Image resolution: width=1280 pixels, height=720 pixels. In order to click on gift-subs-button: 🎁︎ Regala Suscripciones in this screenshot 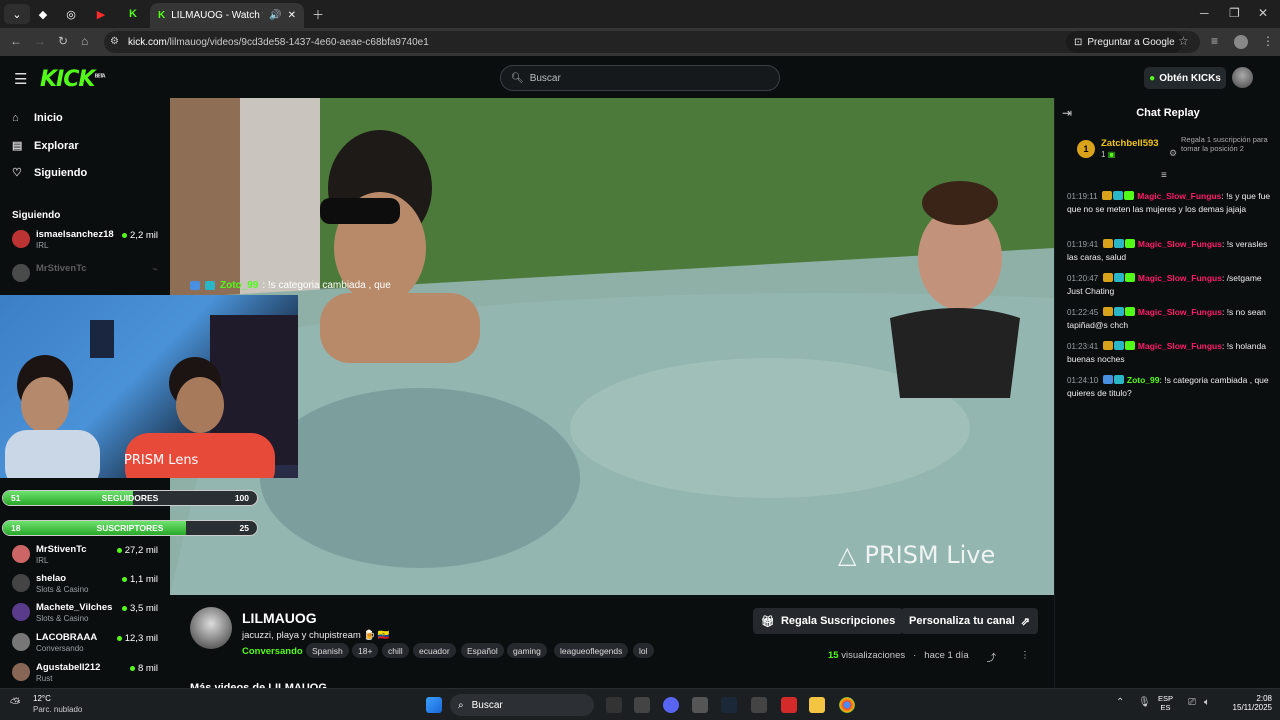, I will do `click(828, 621)`.